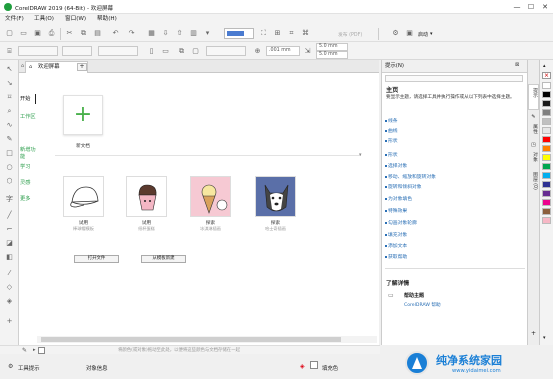 This screenshot has width=553, height=379. What do you see at coordinates (163, 259) in the screenshot?
I see `new-from-template-button: 从模板新建` at bounding box center [163, 259].